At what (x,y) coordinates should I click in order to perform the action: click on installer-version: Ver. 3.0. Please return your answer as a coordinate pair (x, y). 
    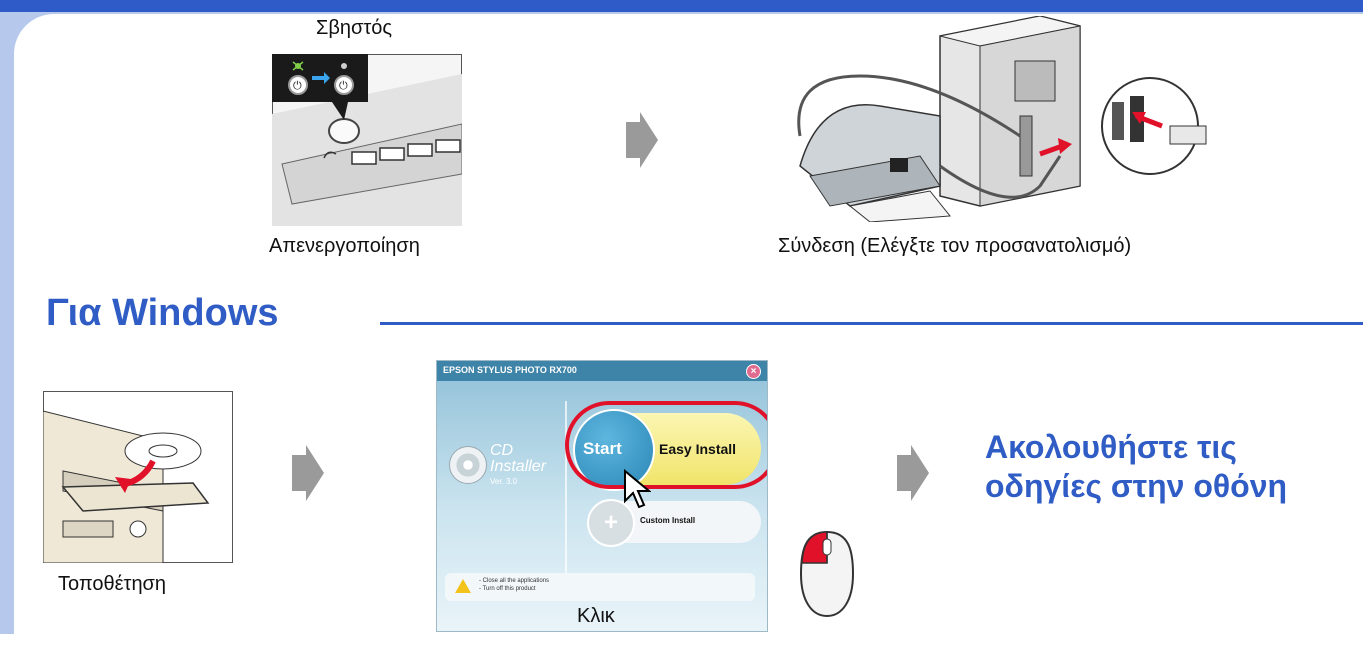
    Looking at the image, I should click on (504, 481).